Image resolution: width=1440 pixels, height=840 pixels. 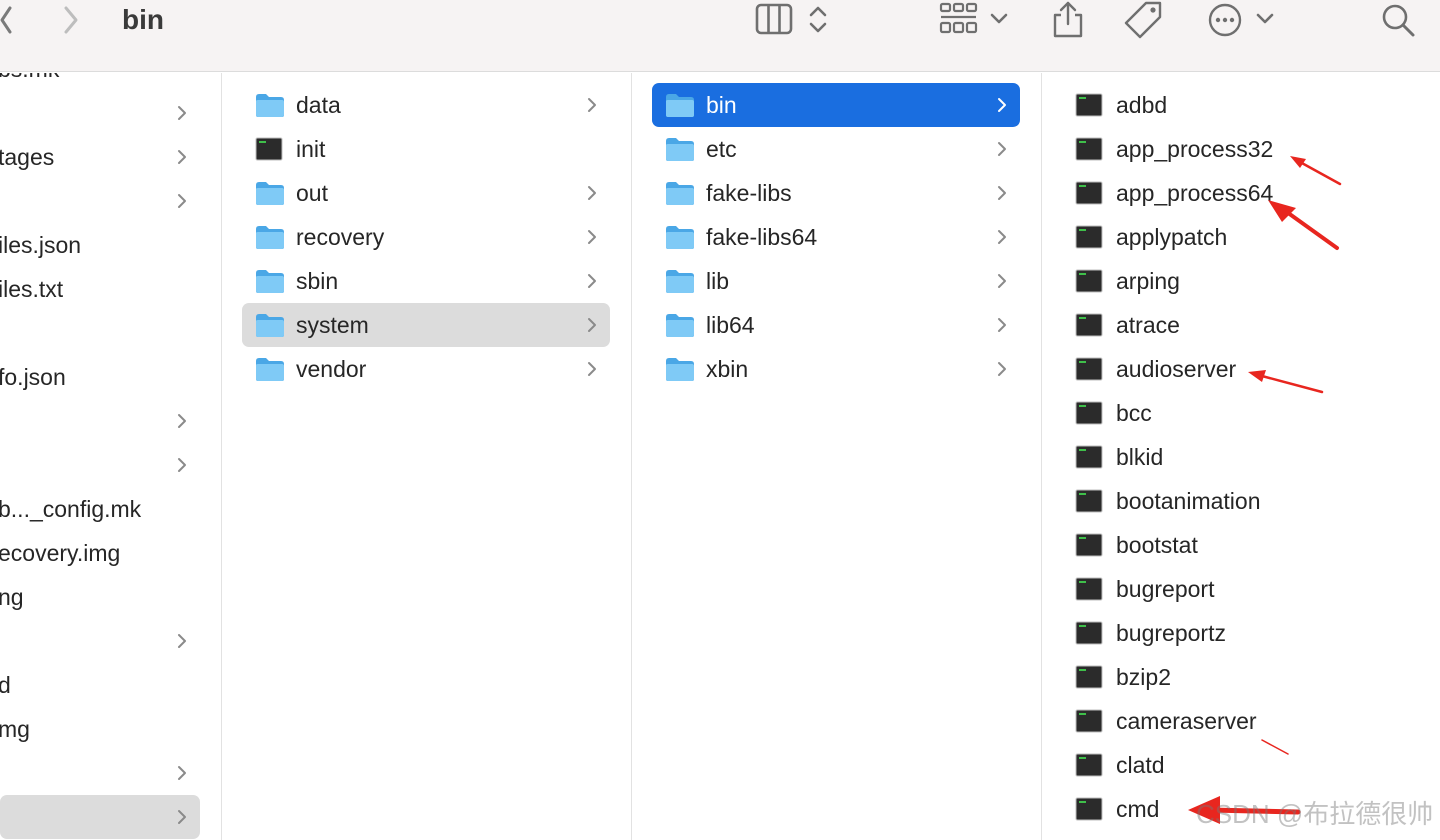 I want to click on sidebar-item-label: mg, so click(x=15, y=729).